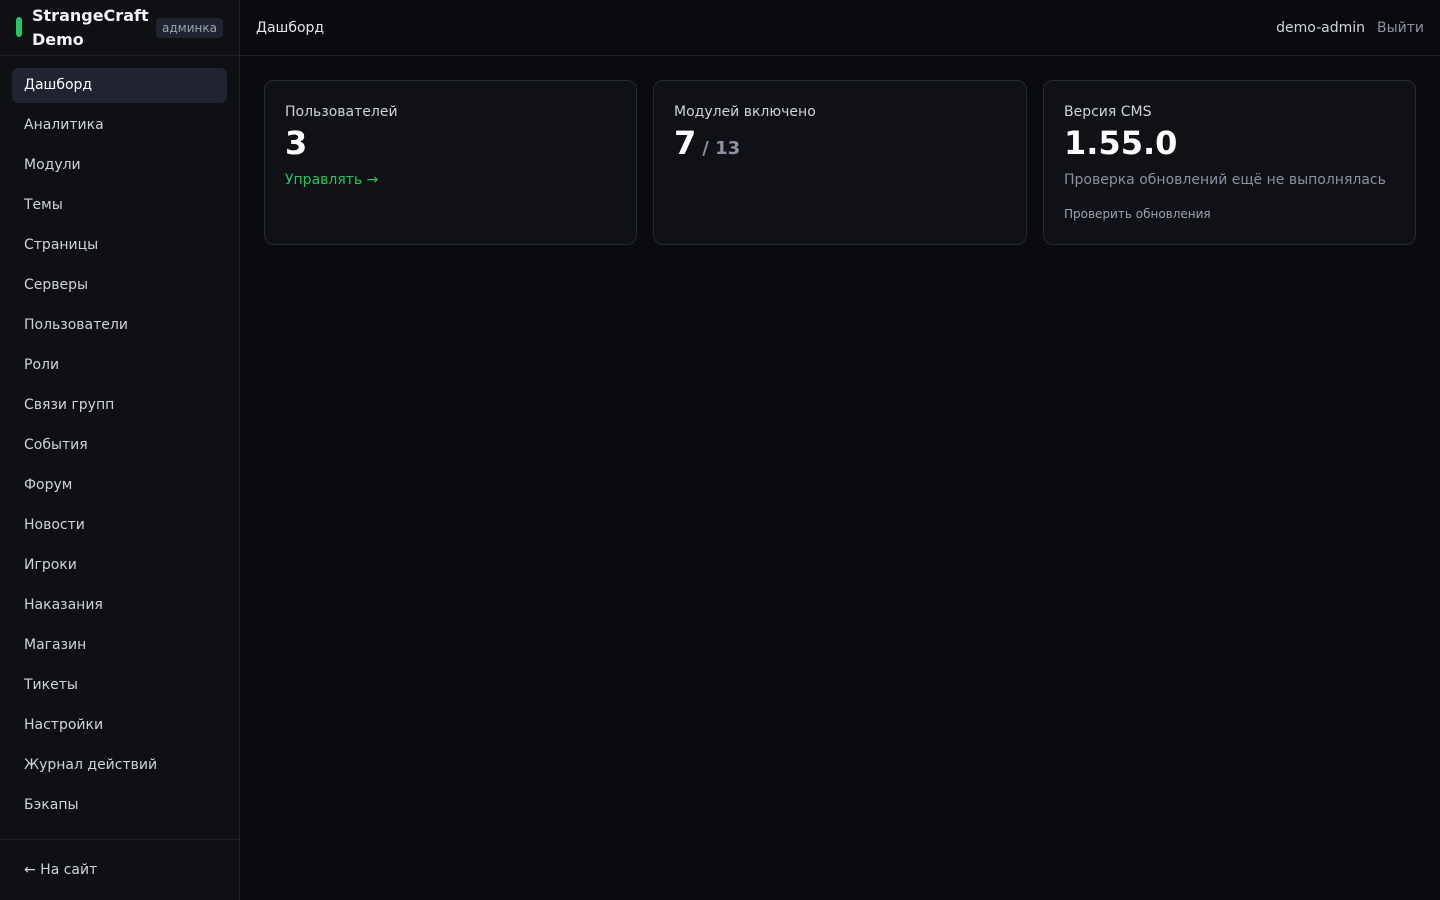 This screenshot has width=1440, height=900. Describe the element at coordinates (119, 805) in the screenshot. I see `sidebar-item-backups: Бэкапы` at that location.